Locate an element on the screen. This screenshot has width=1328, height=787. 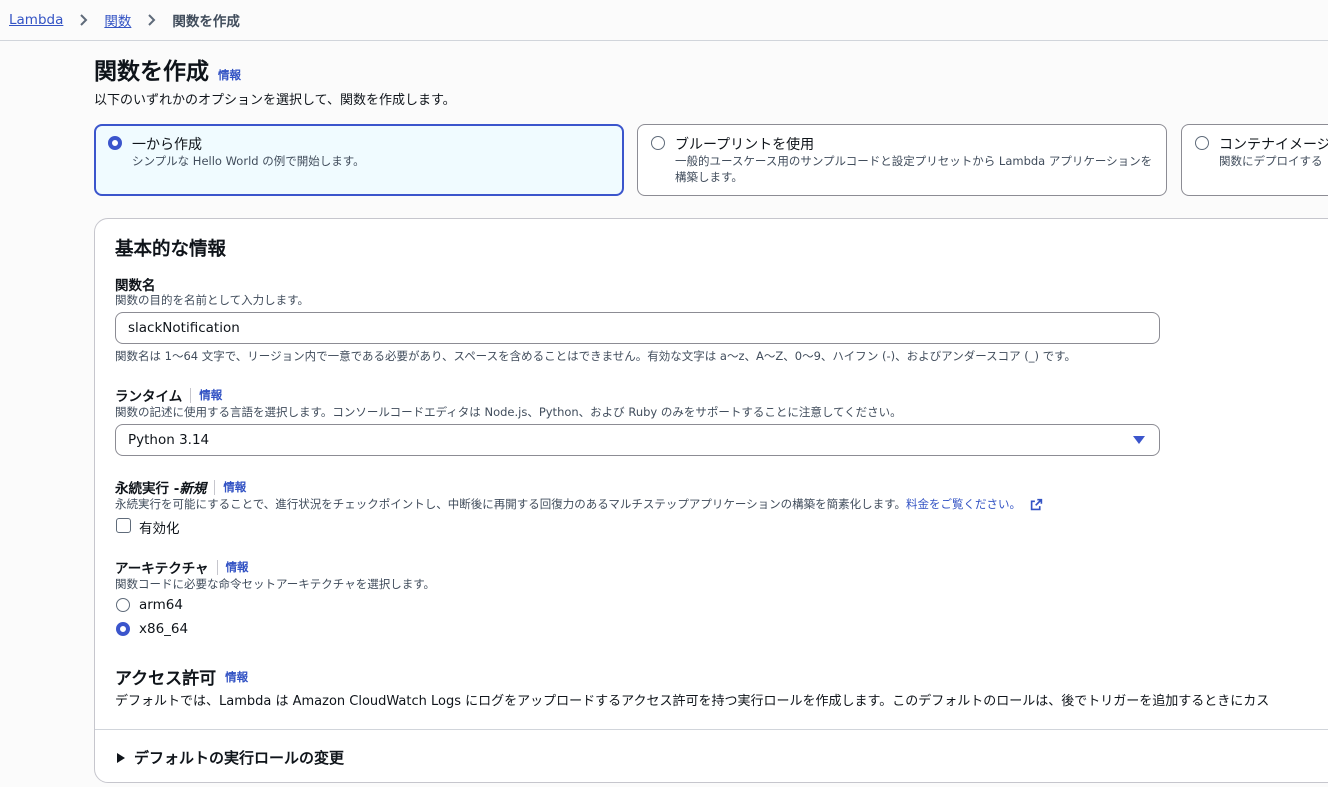
option-container-image: コンテナイメージ 関数にデプロイする is located at coordinates (1254, 160).